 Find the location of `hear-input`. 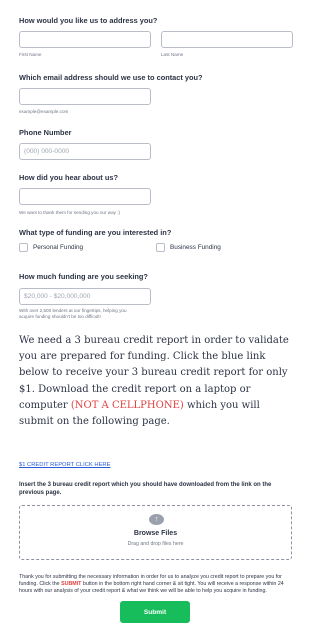

hear-input is located at coordinates (85, 196).